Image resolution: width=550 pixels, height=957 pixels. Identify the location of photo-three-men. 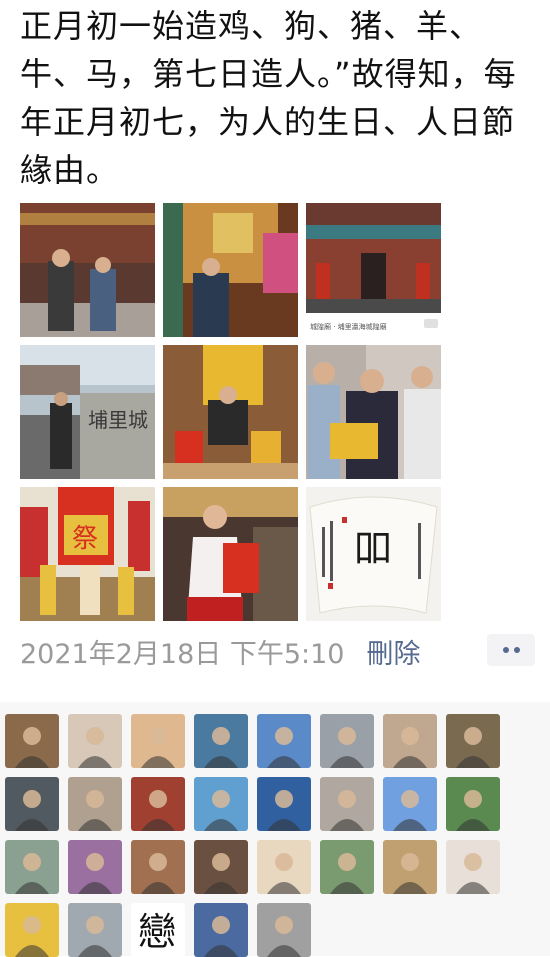
(373, 412).